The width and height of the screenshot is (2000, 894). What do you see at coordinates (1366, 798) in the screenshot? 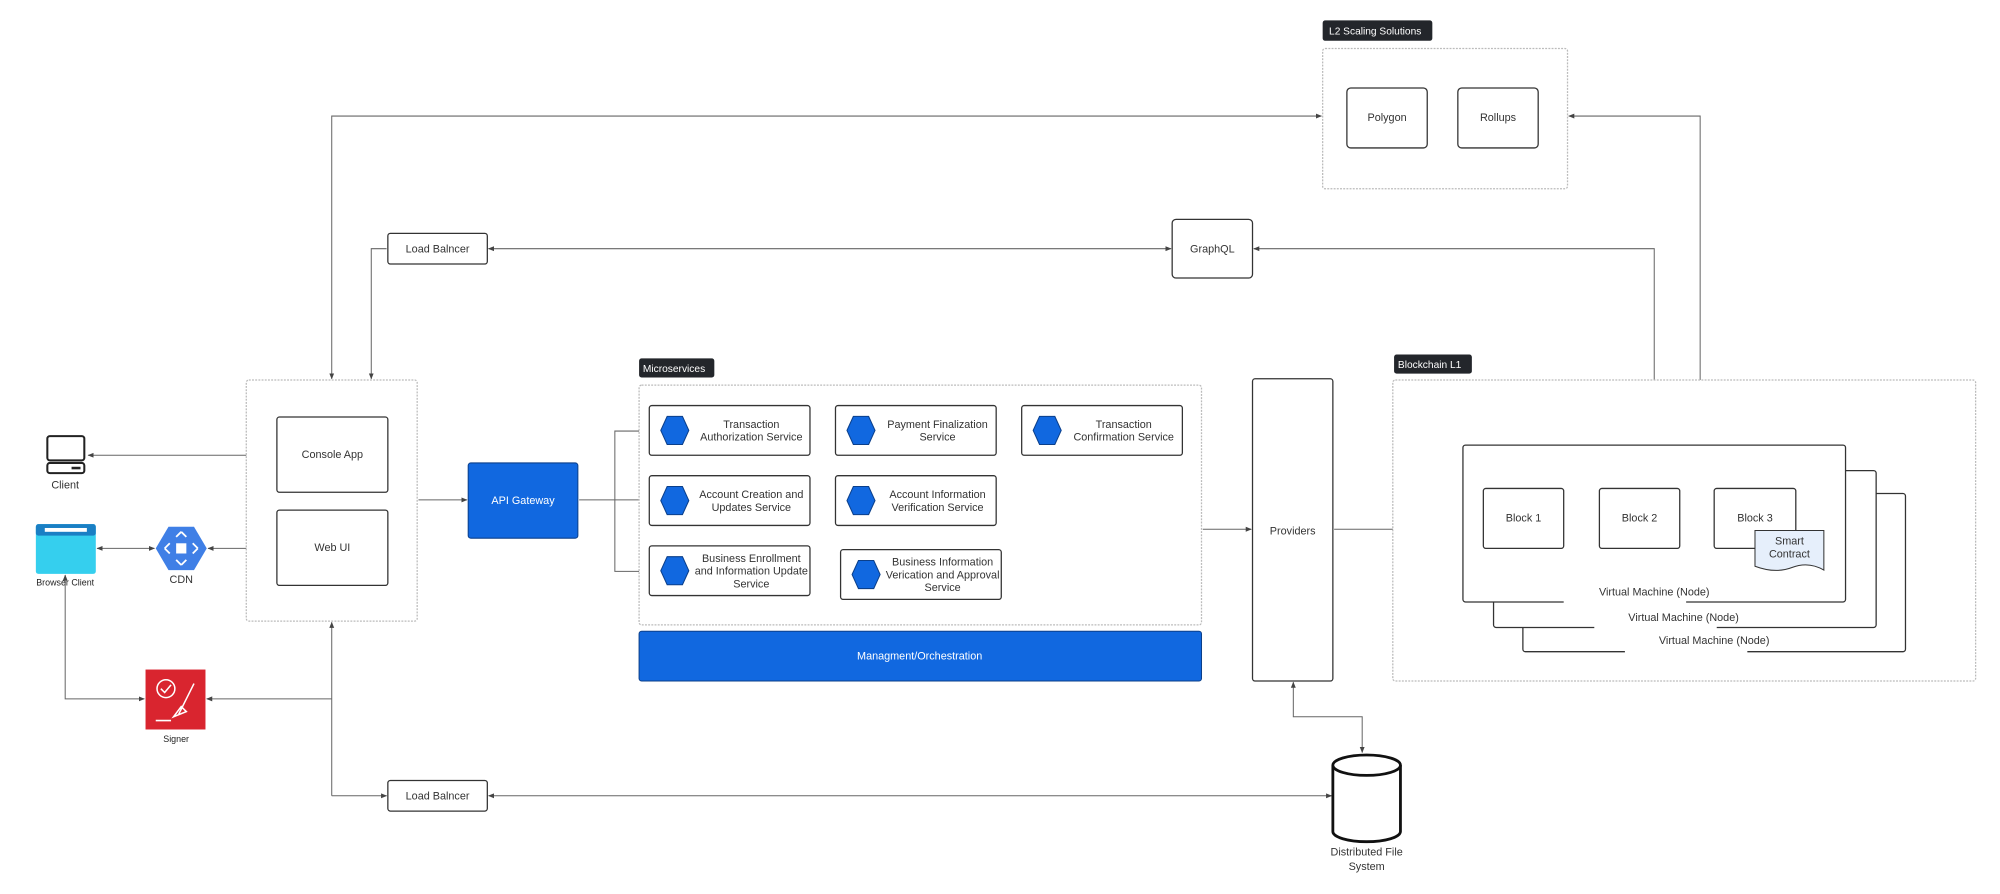
I see `database-cylinder-icon` at bounding box center [1366, 798].